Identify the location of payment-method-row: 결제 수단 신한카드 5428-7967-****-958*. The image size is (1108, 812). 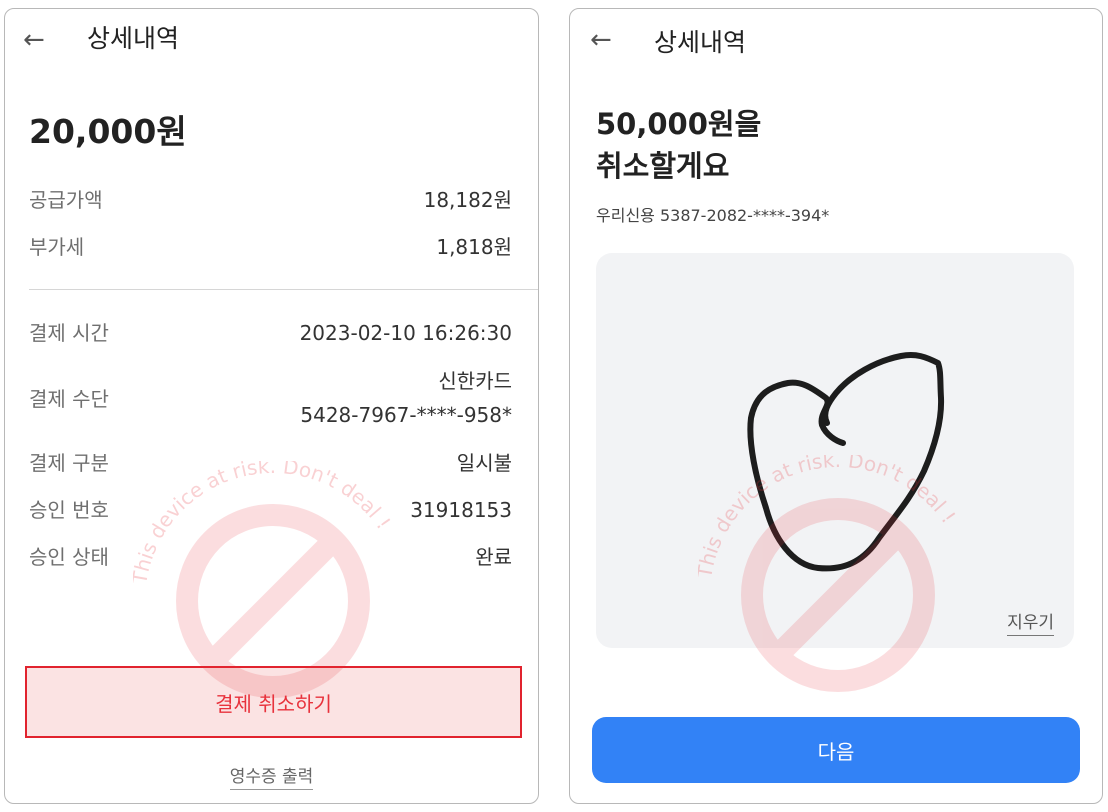
(270, 398).